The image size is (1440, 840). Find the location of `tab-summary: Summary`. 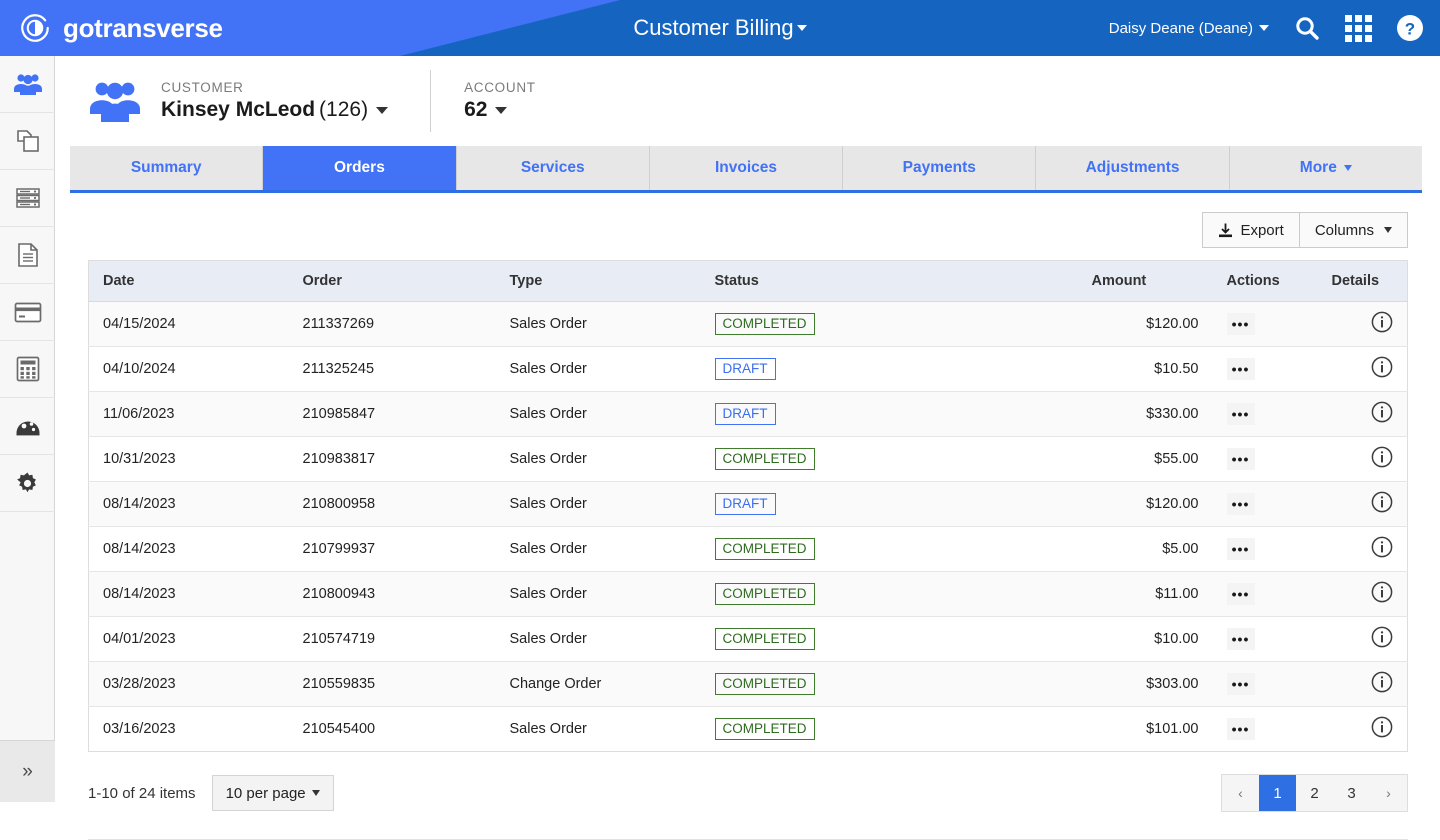

tab-summary: Summary is located at coordinates (167, 168).